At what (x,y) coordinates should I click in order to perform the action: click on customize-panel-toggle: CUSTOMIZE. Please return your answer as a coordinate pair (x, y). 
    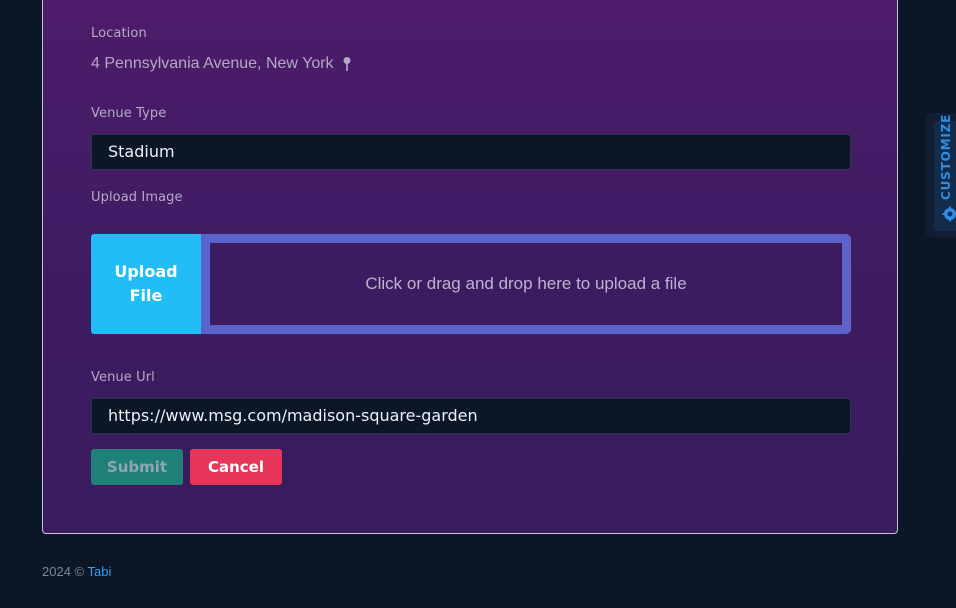
    Looking at the image, I should click on (941, 175).